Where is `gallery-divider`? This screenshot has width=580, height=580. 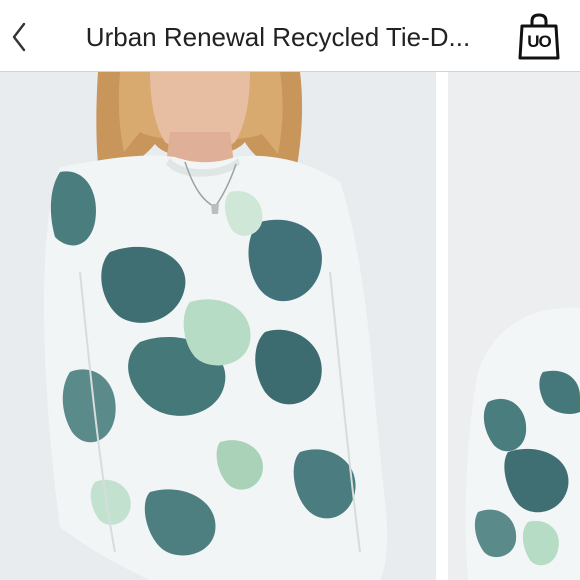
gallery-divider is located at coordinates (442, 326).